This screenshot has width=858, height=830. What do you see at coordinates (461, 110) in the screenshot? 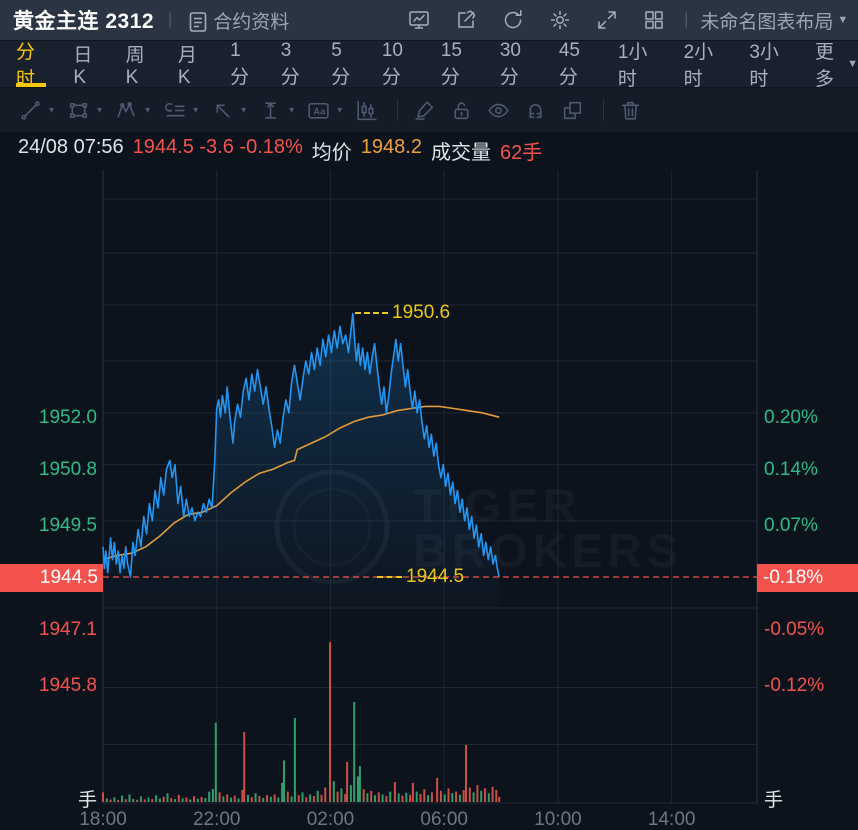
I see `lock-tool` at bounding box center [461, 110].